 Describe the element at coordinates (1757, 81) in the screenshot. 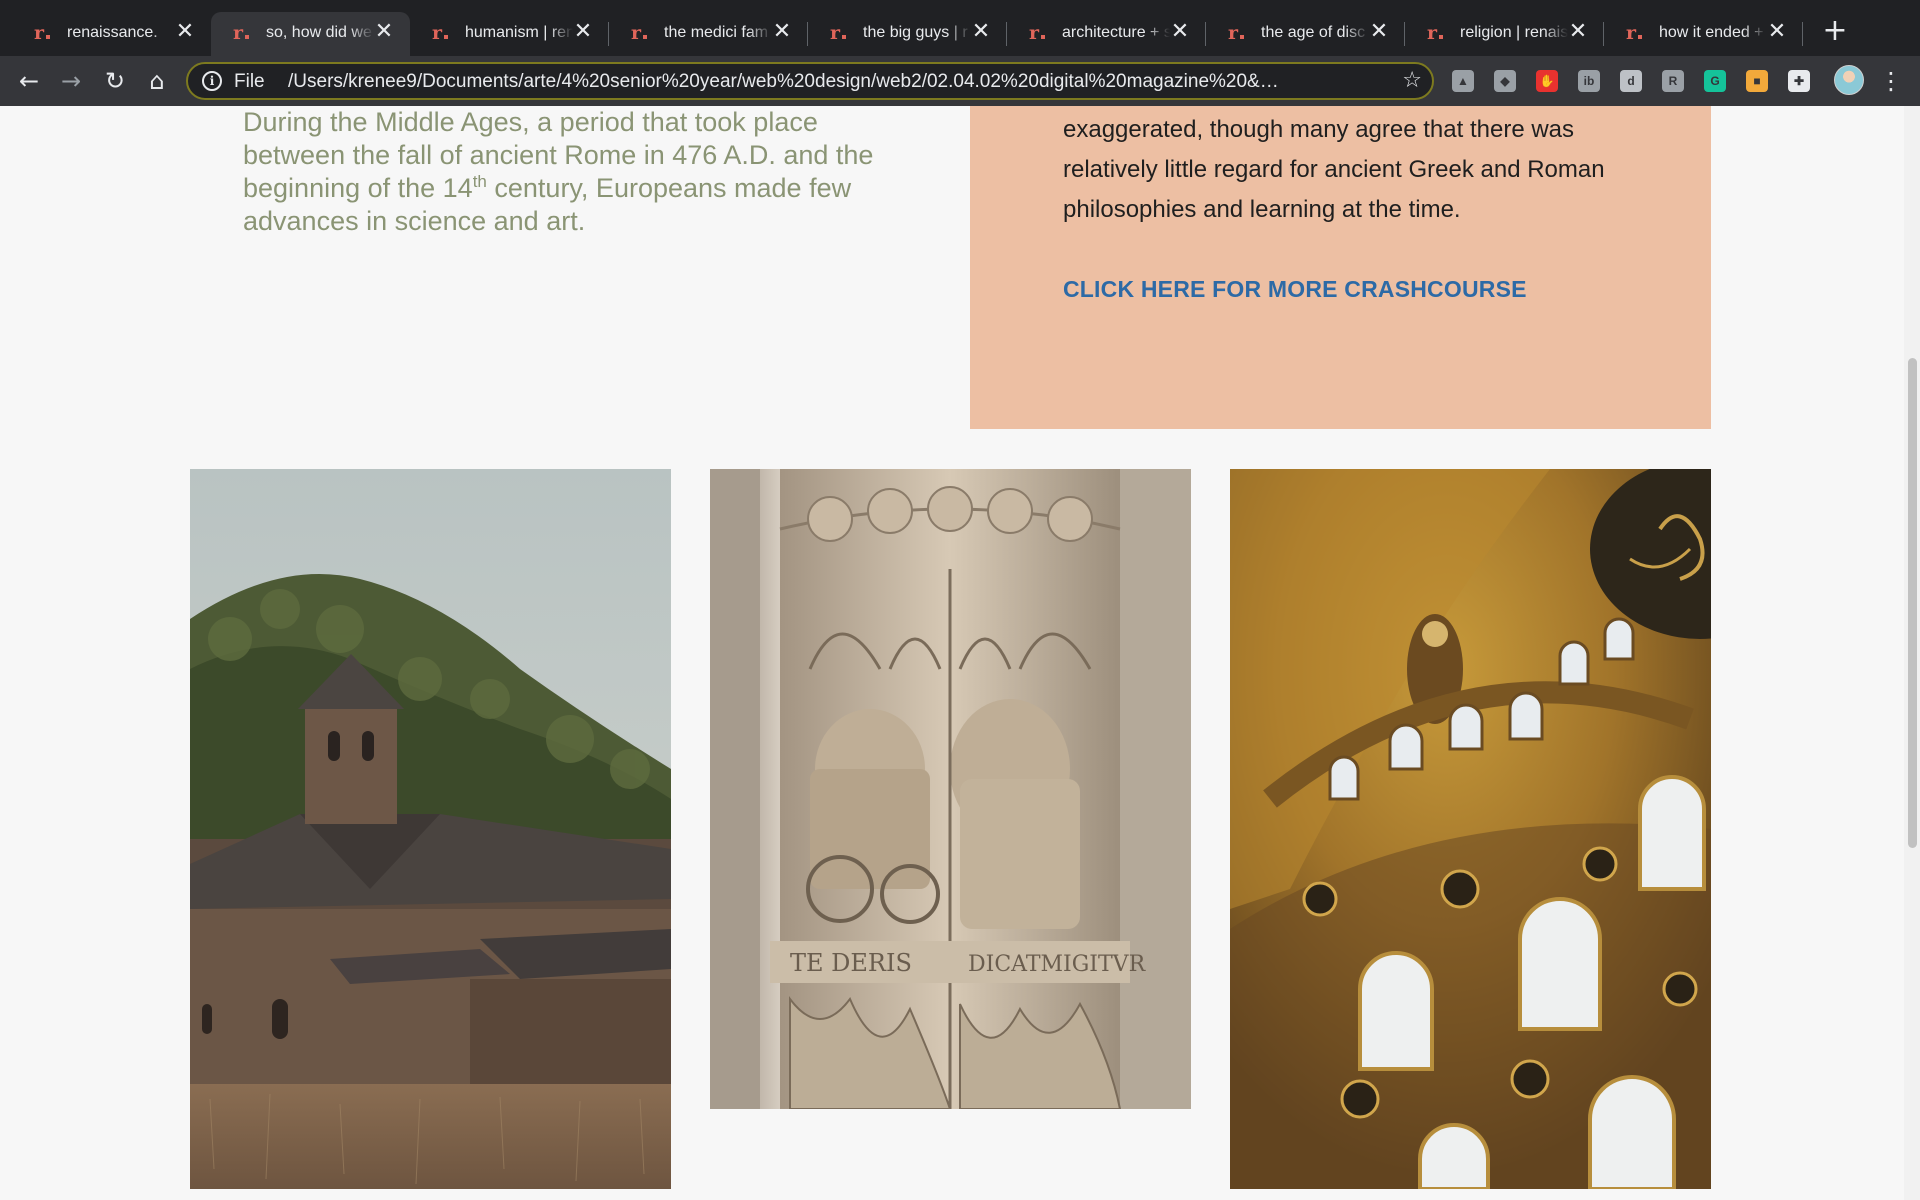

I see `palette-extension-icon: ■` at that location.